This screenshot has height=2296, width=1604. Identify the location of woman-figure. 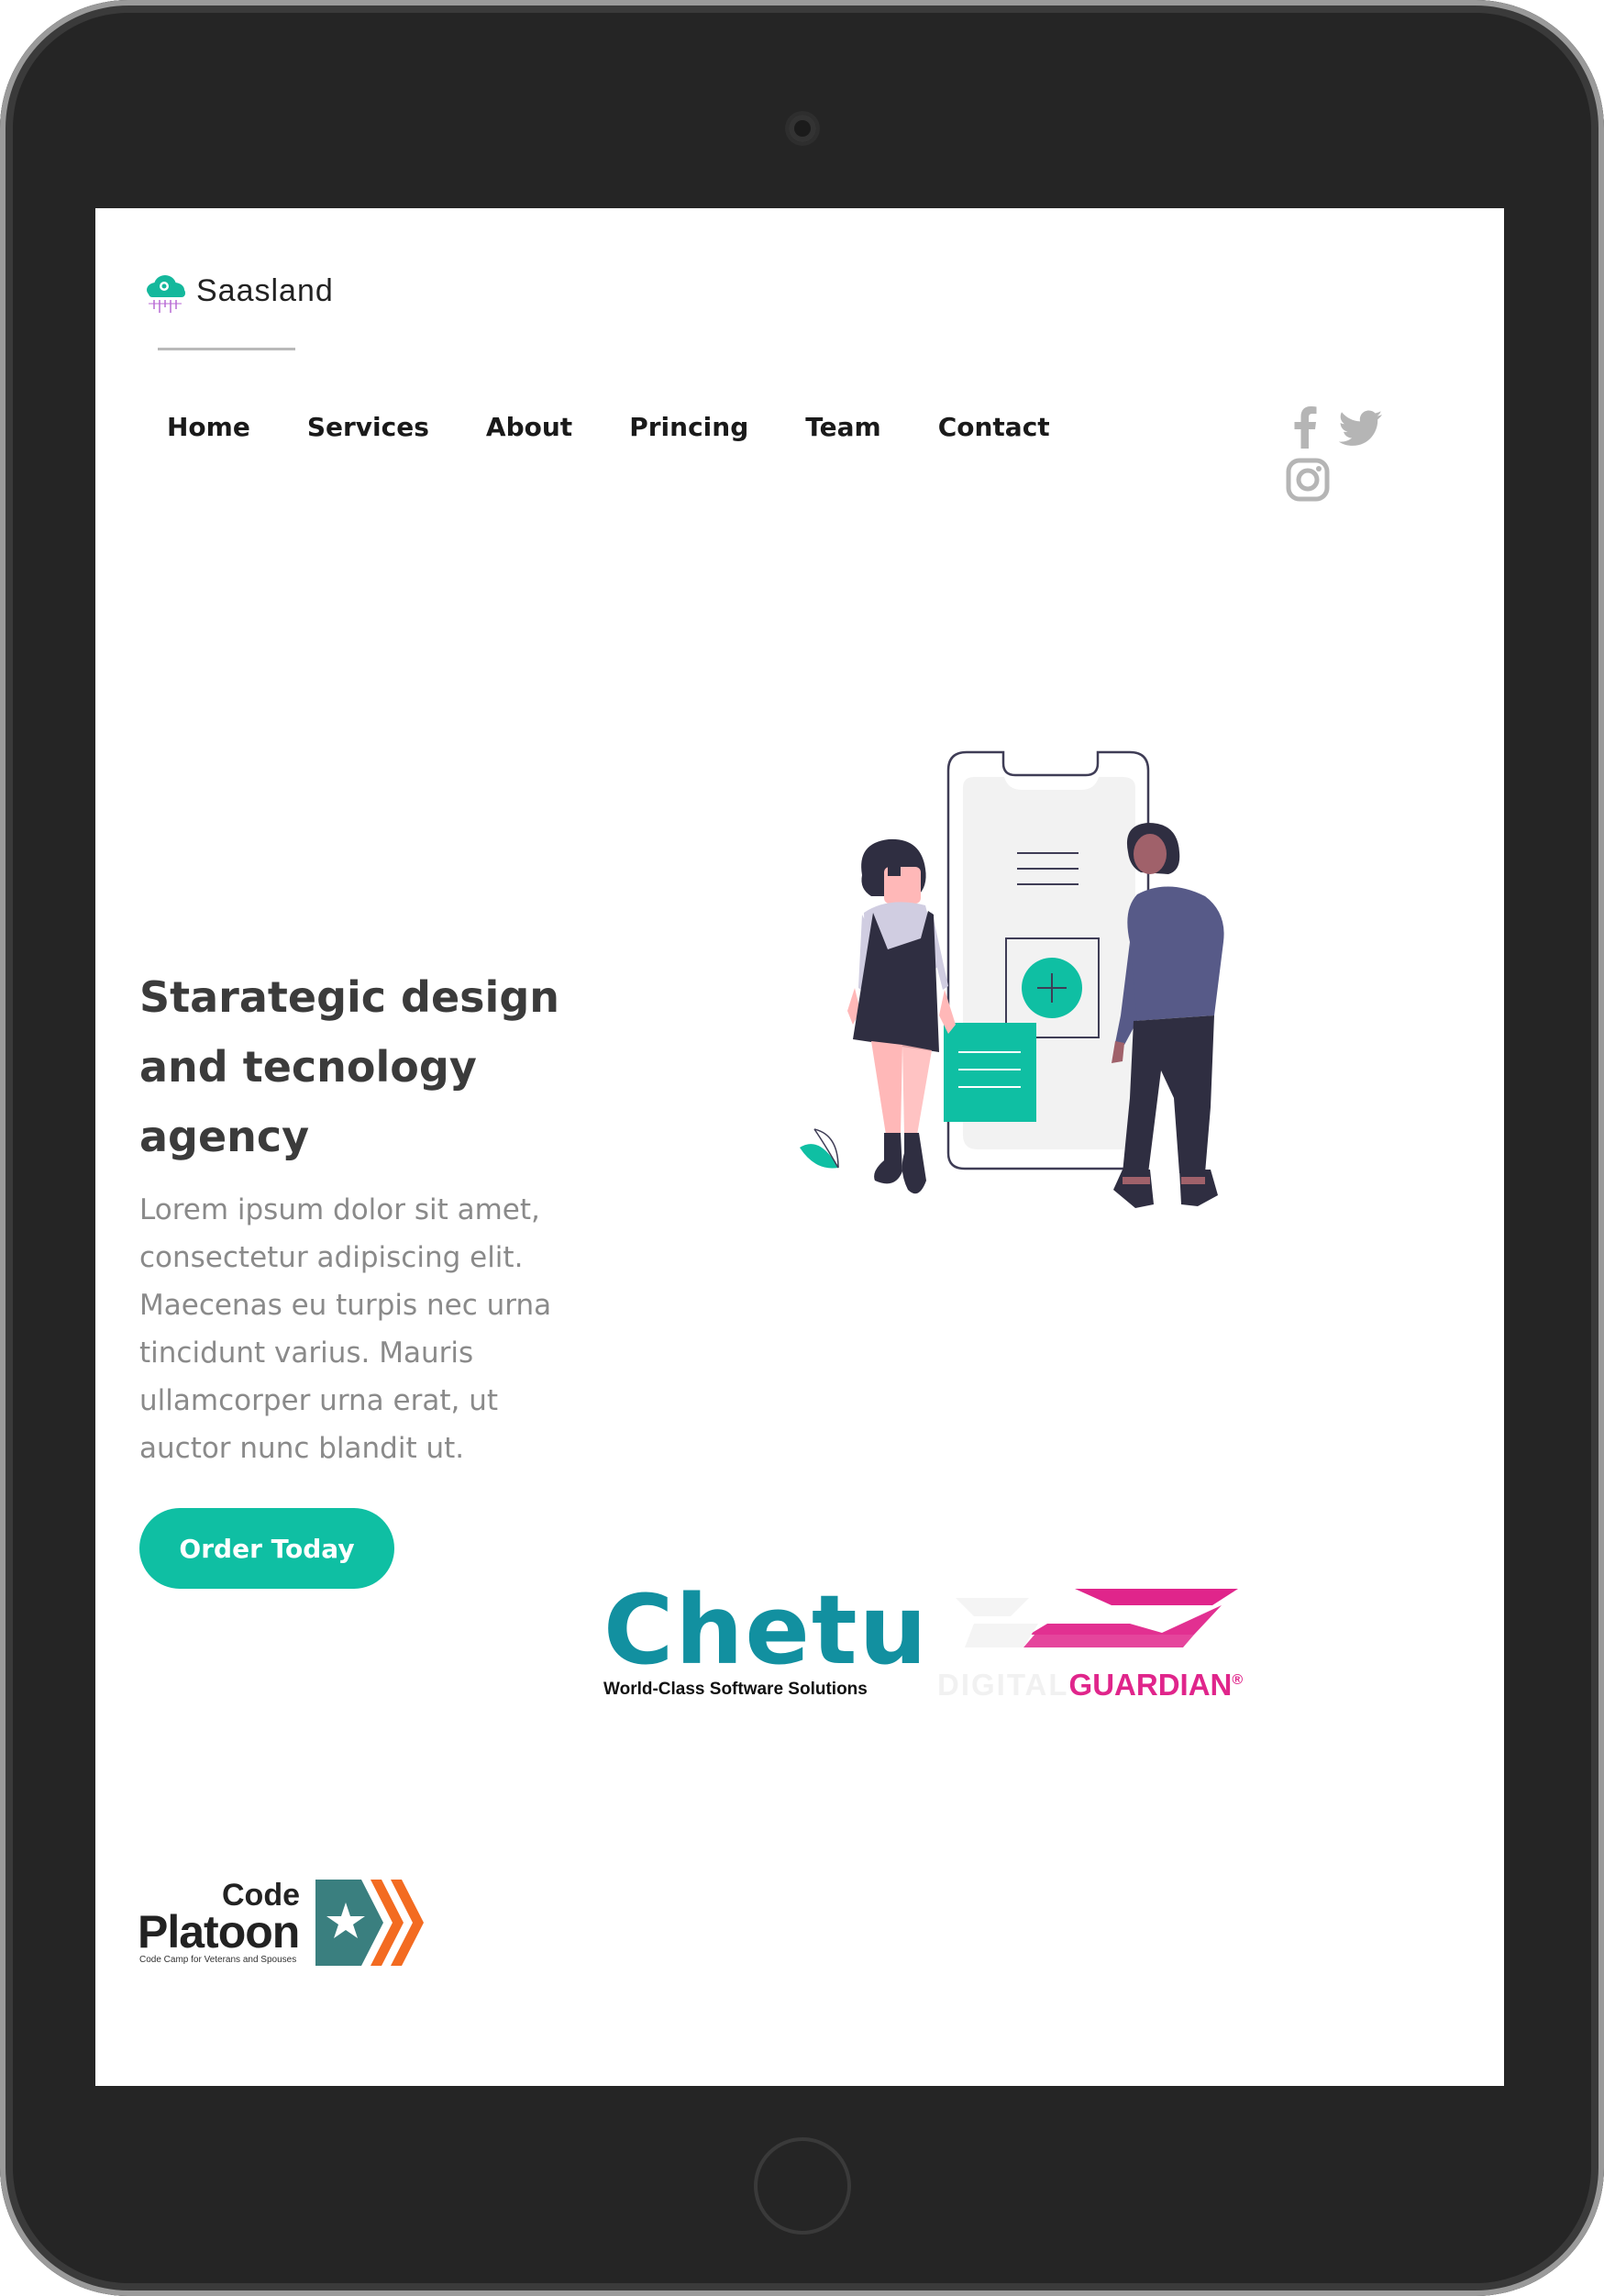
(901, 1016).